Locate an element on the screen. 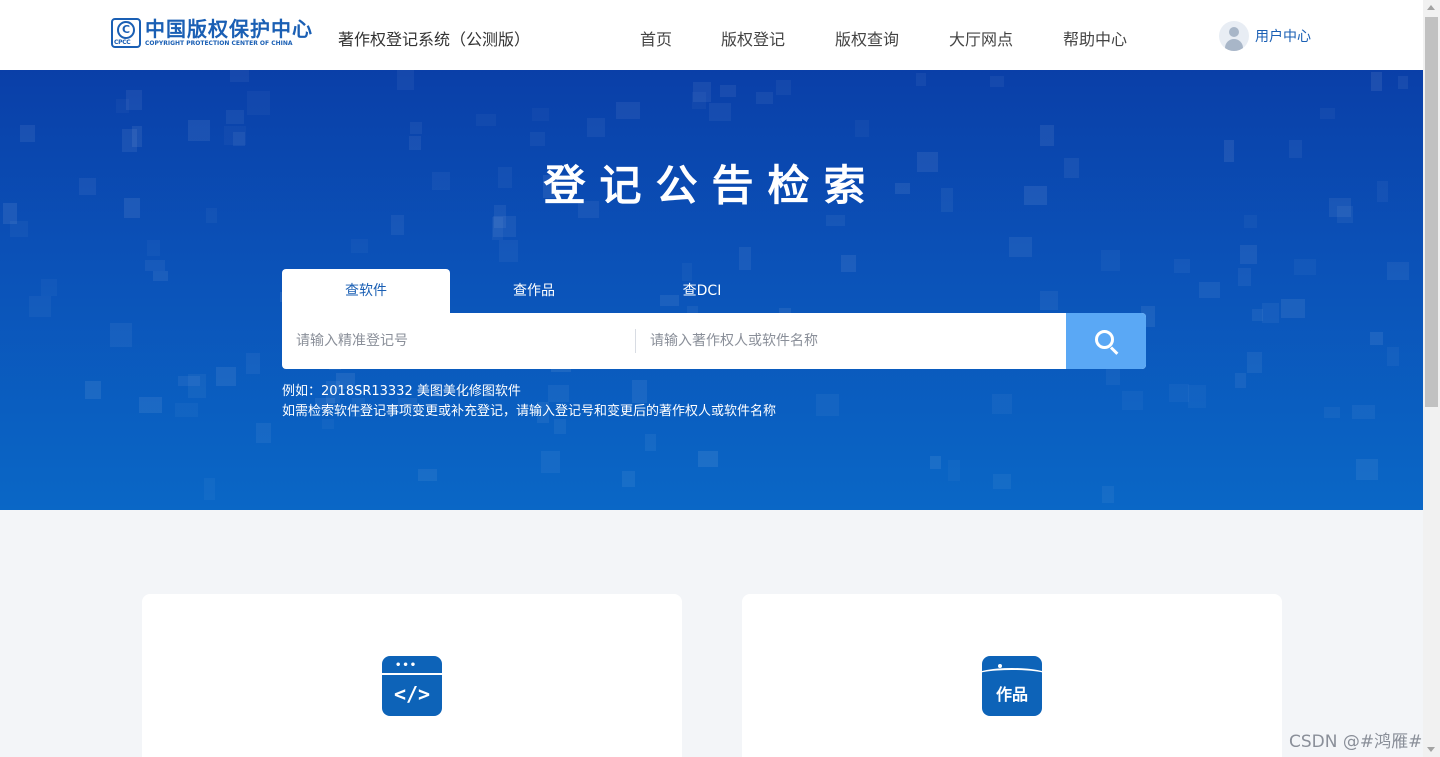 This screenshot has height=757, width=1440. watermark: CSDN @#鸿雁# is located at coordinates (1356, 742).